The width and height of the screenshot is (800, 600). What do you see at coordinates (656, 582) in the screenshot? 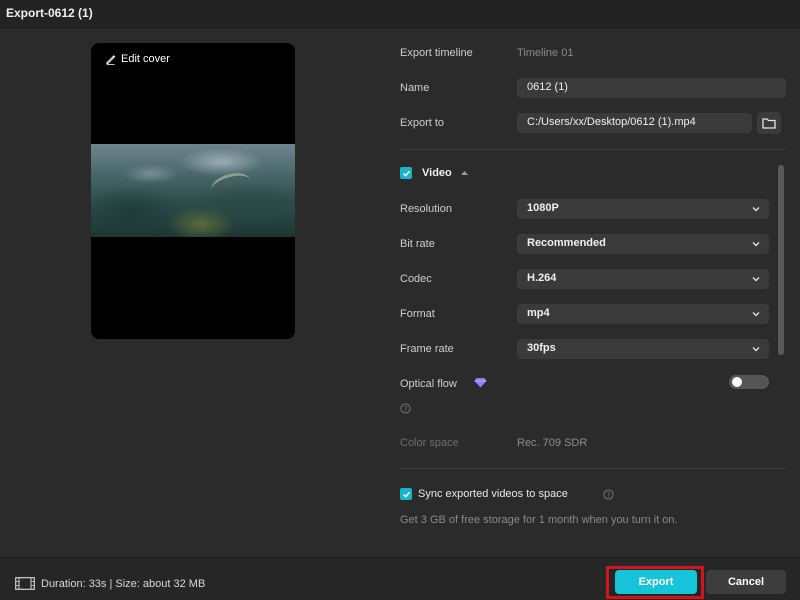
I see `export-button: Export` at bounding box center [656, 582].